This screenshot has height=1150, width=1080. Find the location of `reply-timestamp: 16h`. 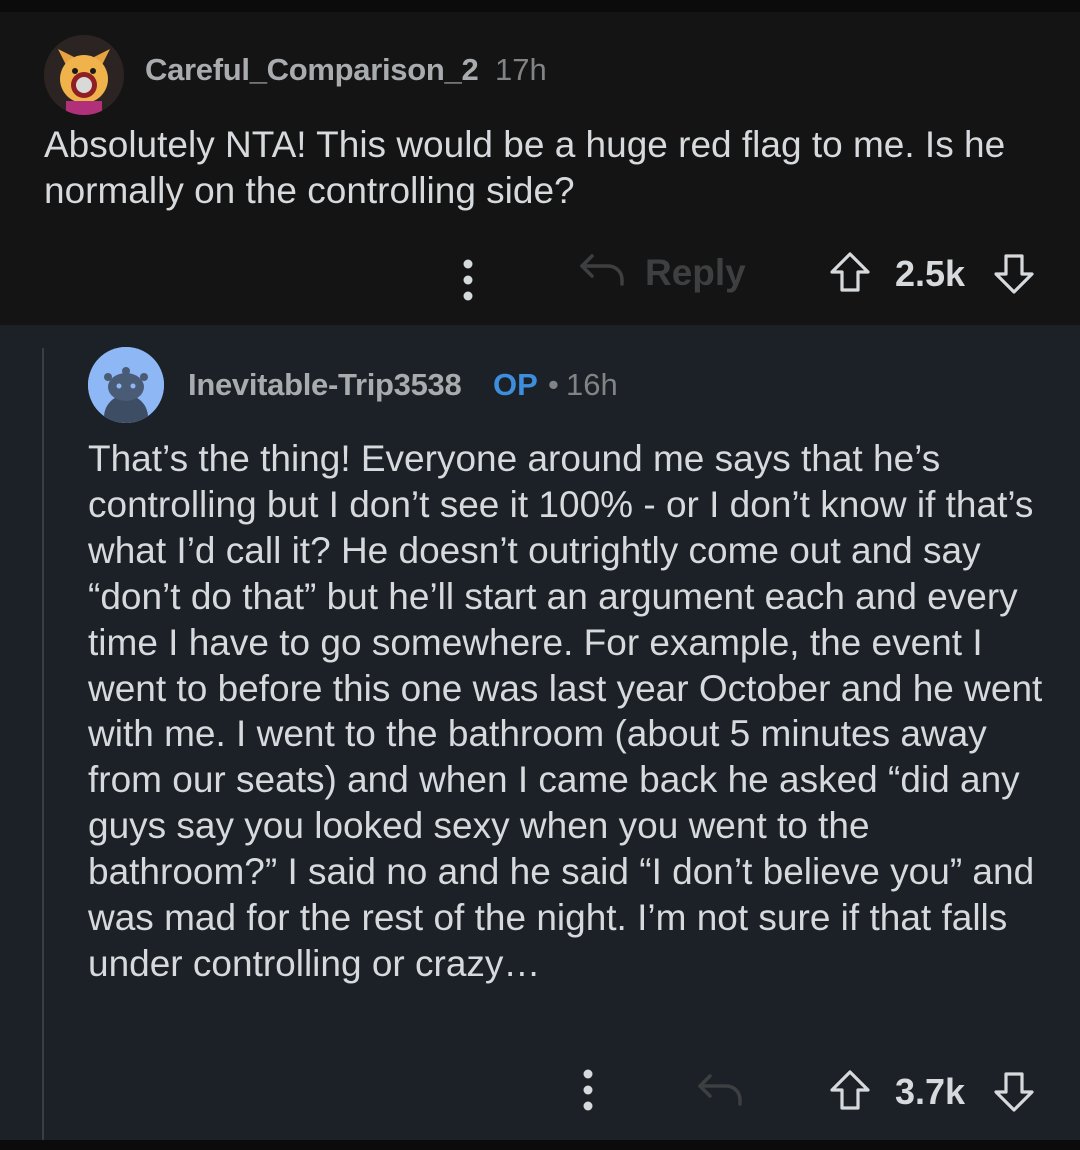

reply-timestamp: 16h is located at coordinates (592, 384).